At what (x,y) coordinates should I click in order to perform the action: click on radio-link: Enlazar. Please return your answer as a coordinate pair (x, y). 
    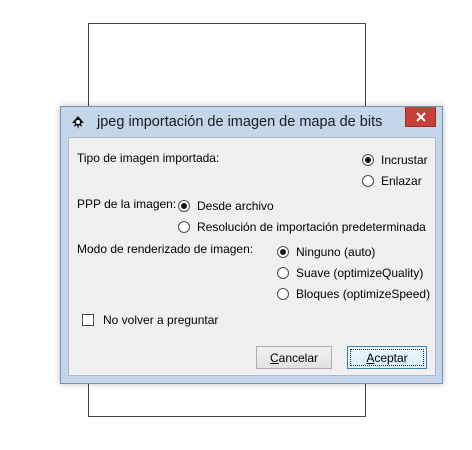
    Looking at the image, I should click on (392, 181).